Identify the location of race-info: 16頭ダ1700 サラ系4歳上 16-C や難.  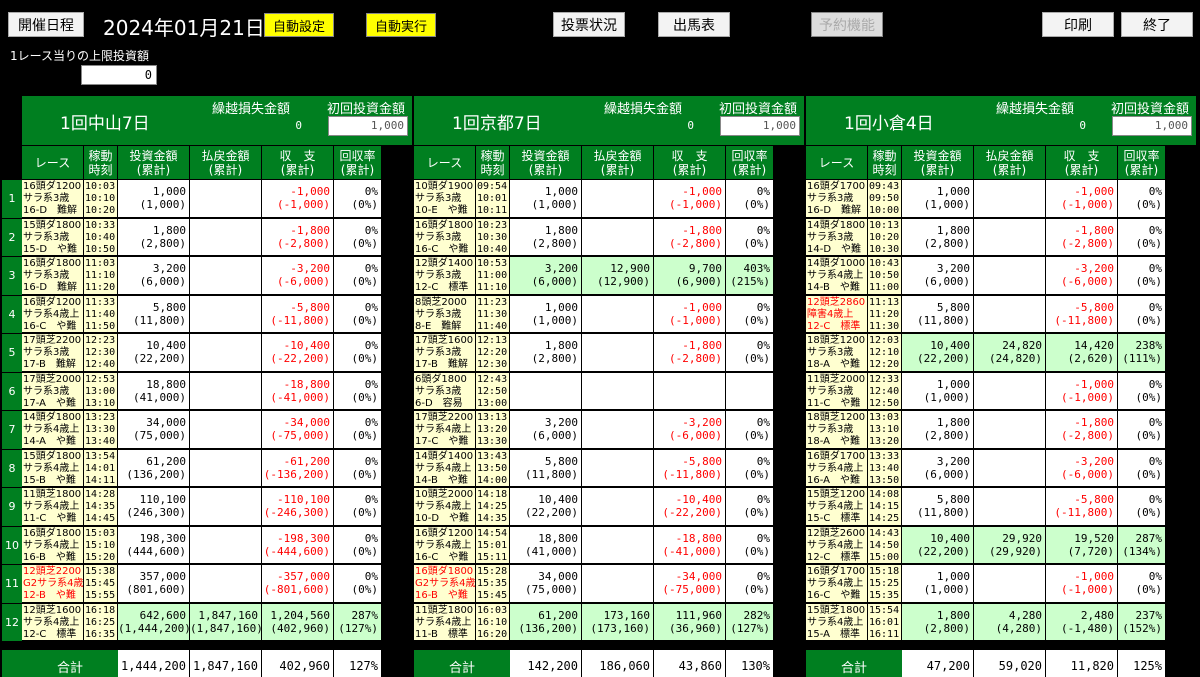
(837, 584).